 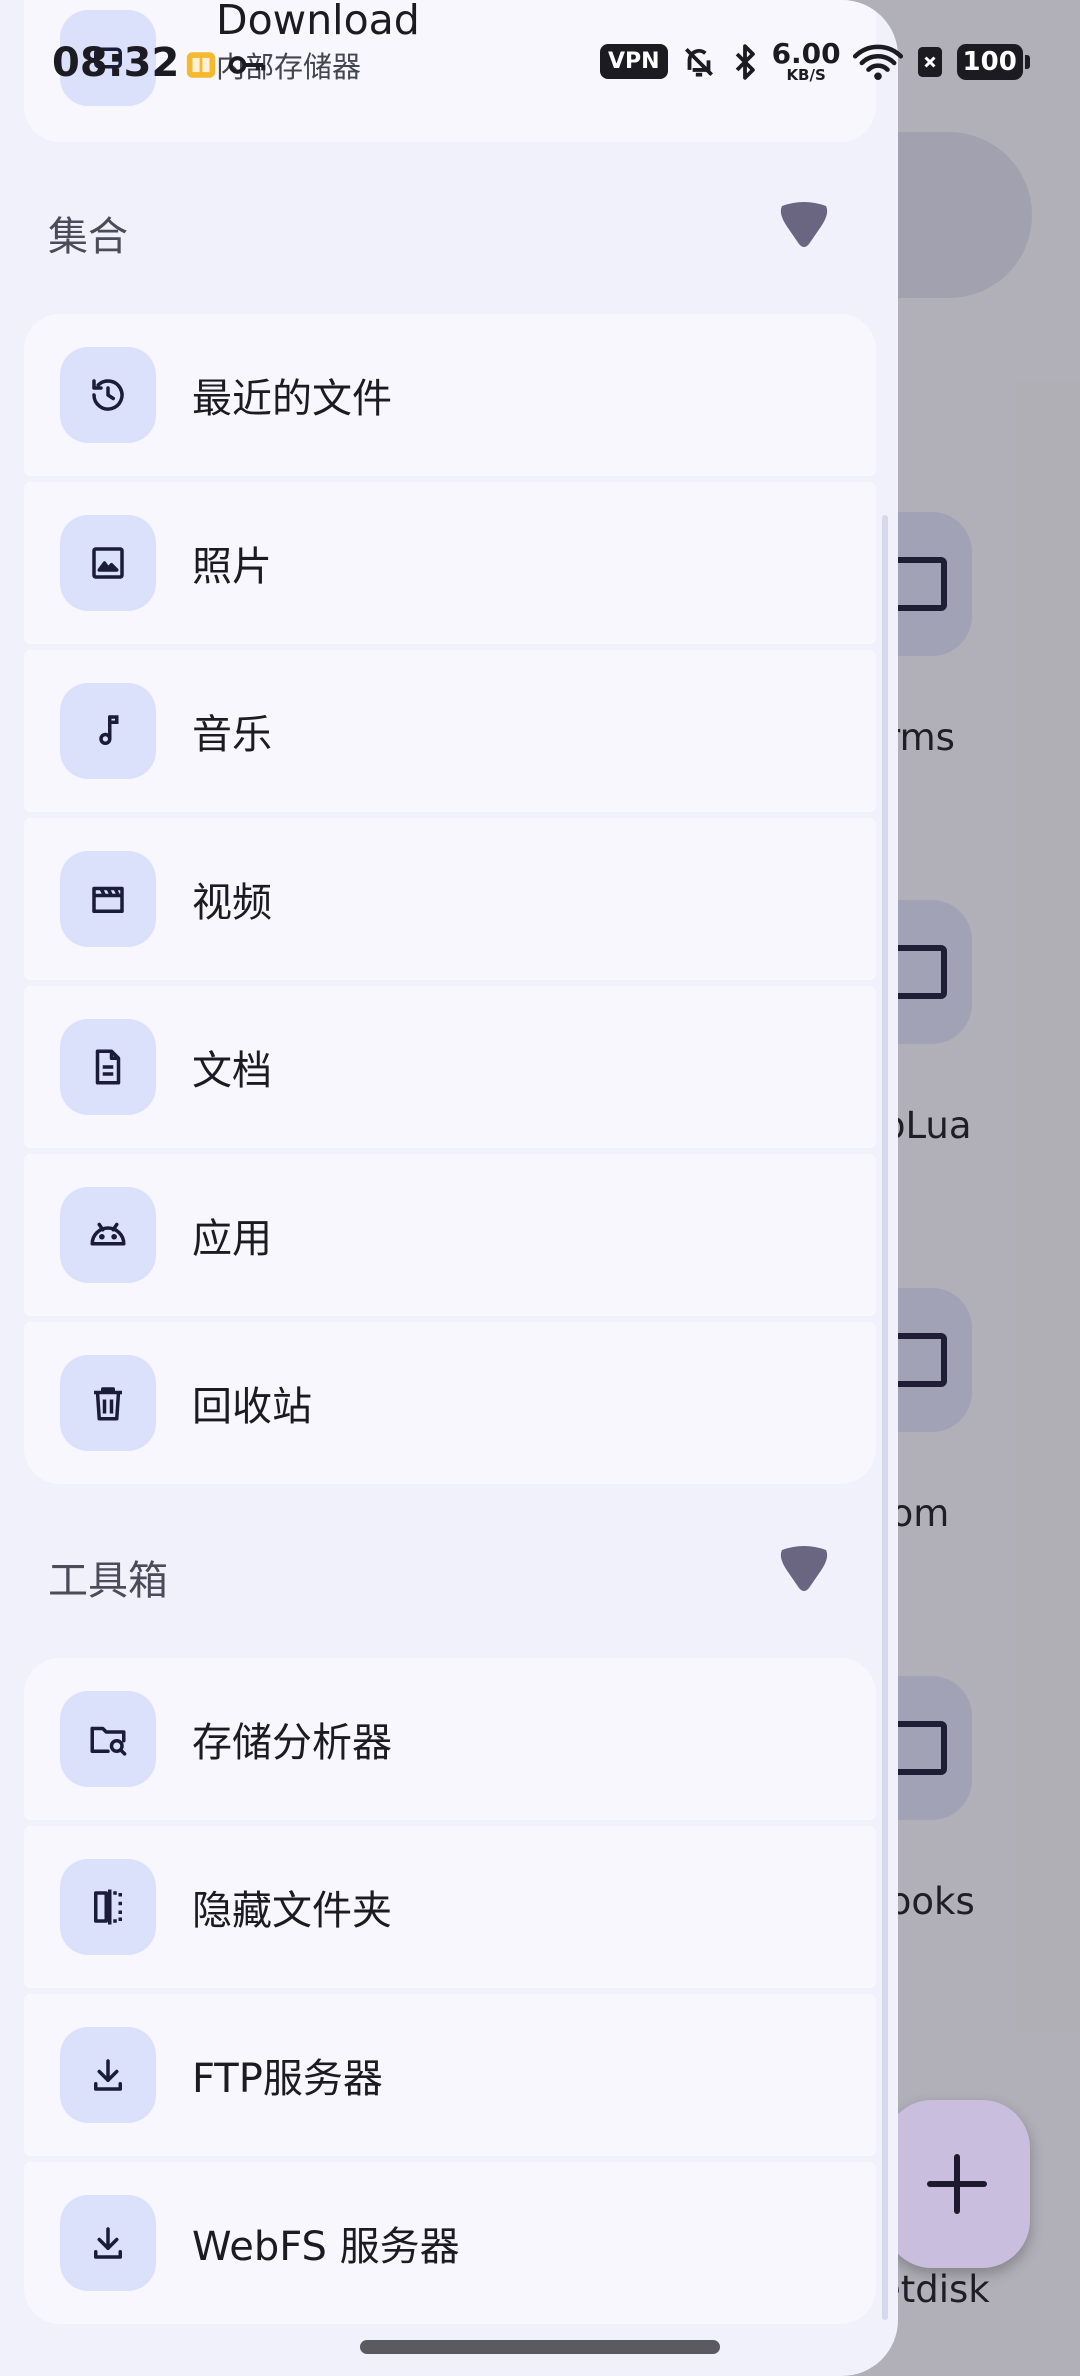 I want to click on tool-item-webfs-server: WebFS 服务器, so click(x=450, y=2243).